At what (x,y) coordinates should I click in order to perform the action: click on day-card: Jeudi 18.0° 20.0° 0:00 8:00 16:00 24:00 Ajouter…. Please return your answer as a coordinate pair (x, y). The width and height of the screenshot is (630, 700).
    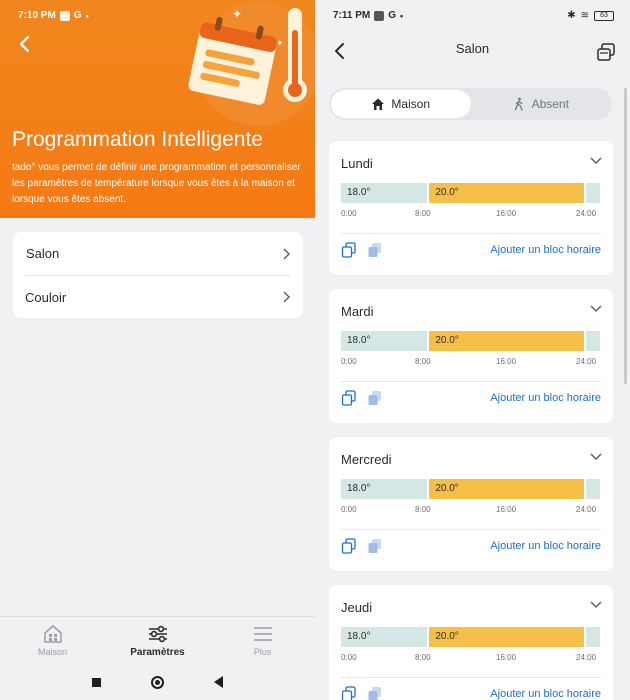
    Looking at the image, I should click on (471, 642).